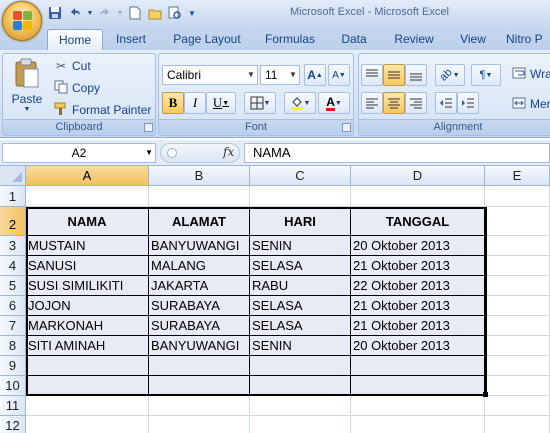 The width and height of the screenshot is (550, 433). I want to click on cell-e9, so click(517, 366).